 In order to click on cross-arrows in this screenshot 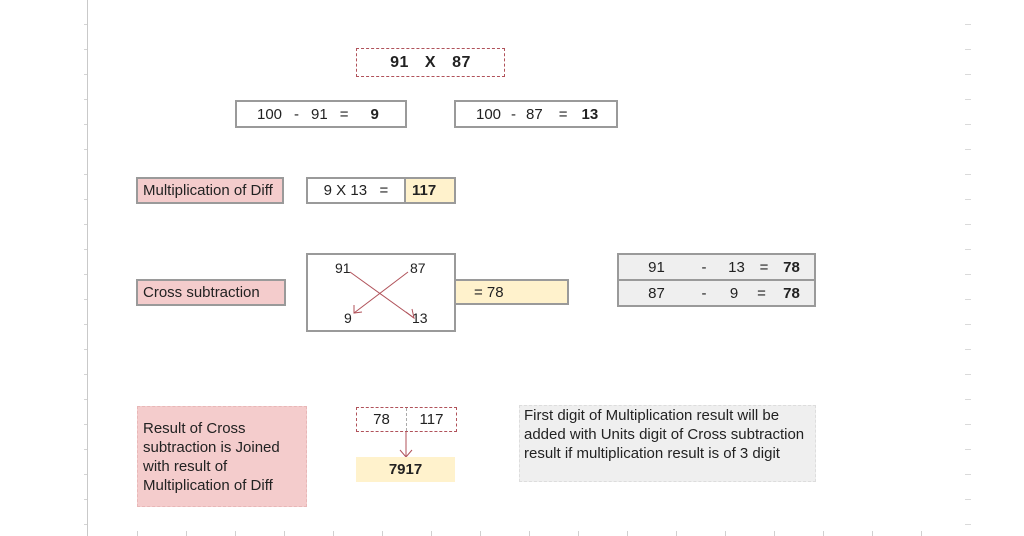, I will do `click(382, 295)`.